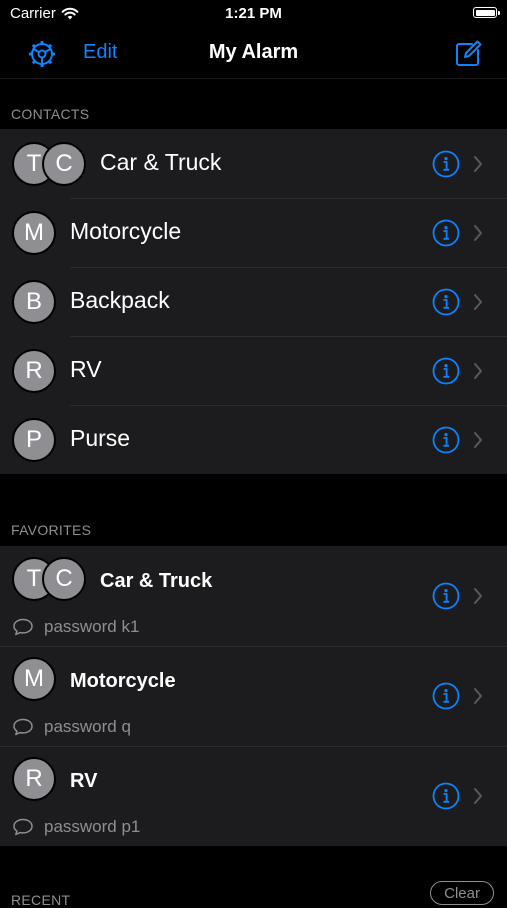 The height and width of the screenshot is (908, 507). Describe the element at coordinates (92, 826) in the screenshot. I see `message-text: password p1` at that location.